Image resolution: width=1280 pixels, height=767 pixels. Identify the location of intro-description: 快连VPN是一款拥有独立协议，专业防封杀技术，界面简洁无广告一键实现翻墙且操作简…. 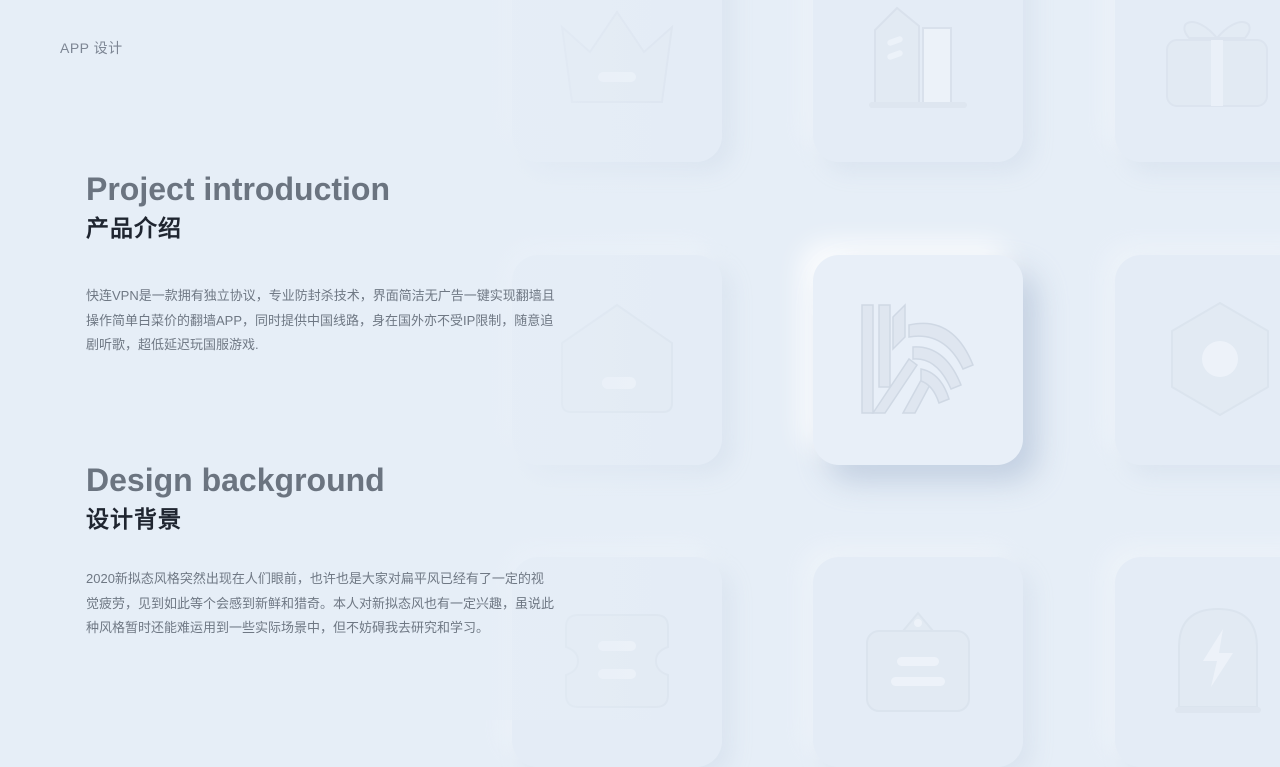
(320, 320).